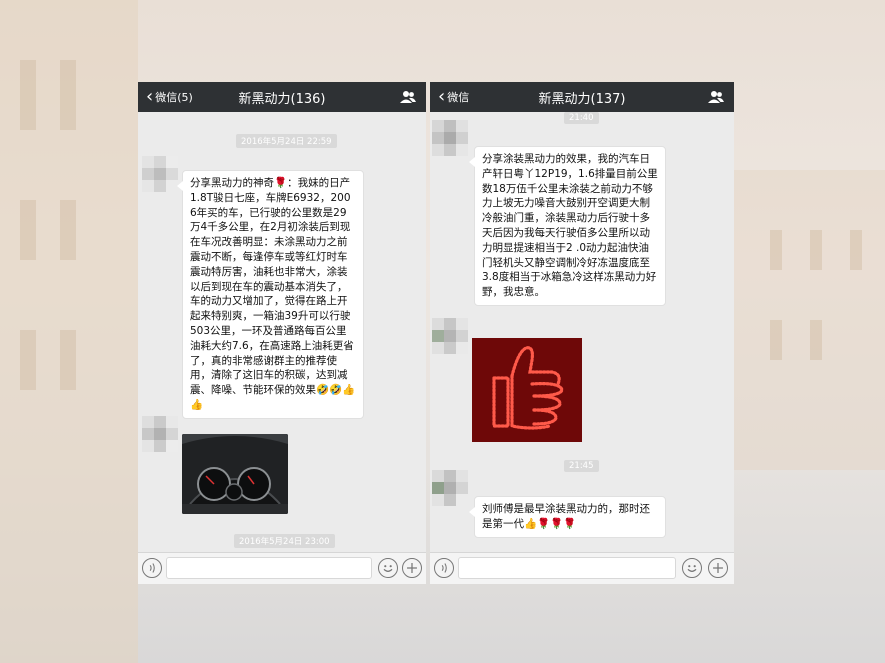 Image resolution: width=885 pixels, height=663 pixels. I want to click on dashboard-photo, so click(235, 474).